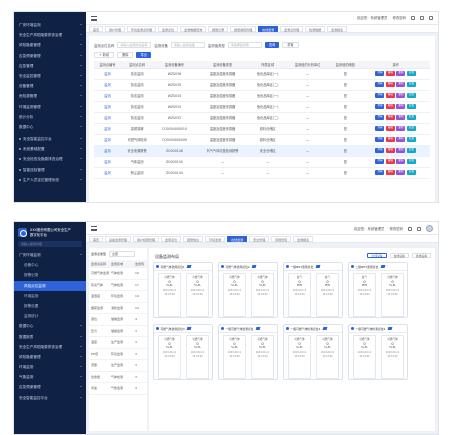  What do you see at coordinates (50, 265) in the screenshot?
I see `sidebar-item: 设备中心` at bounding box center [50, 265].